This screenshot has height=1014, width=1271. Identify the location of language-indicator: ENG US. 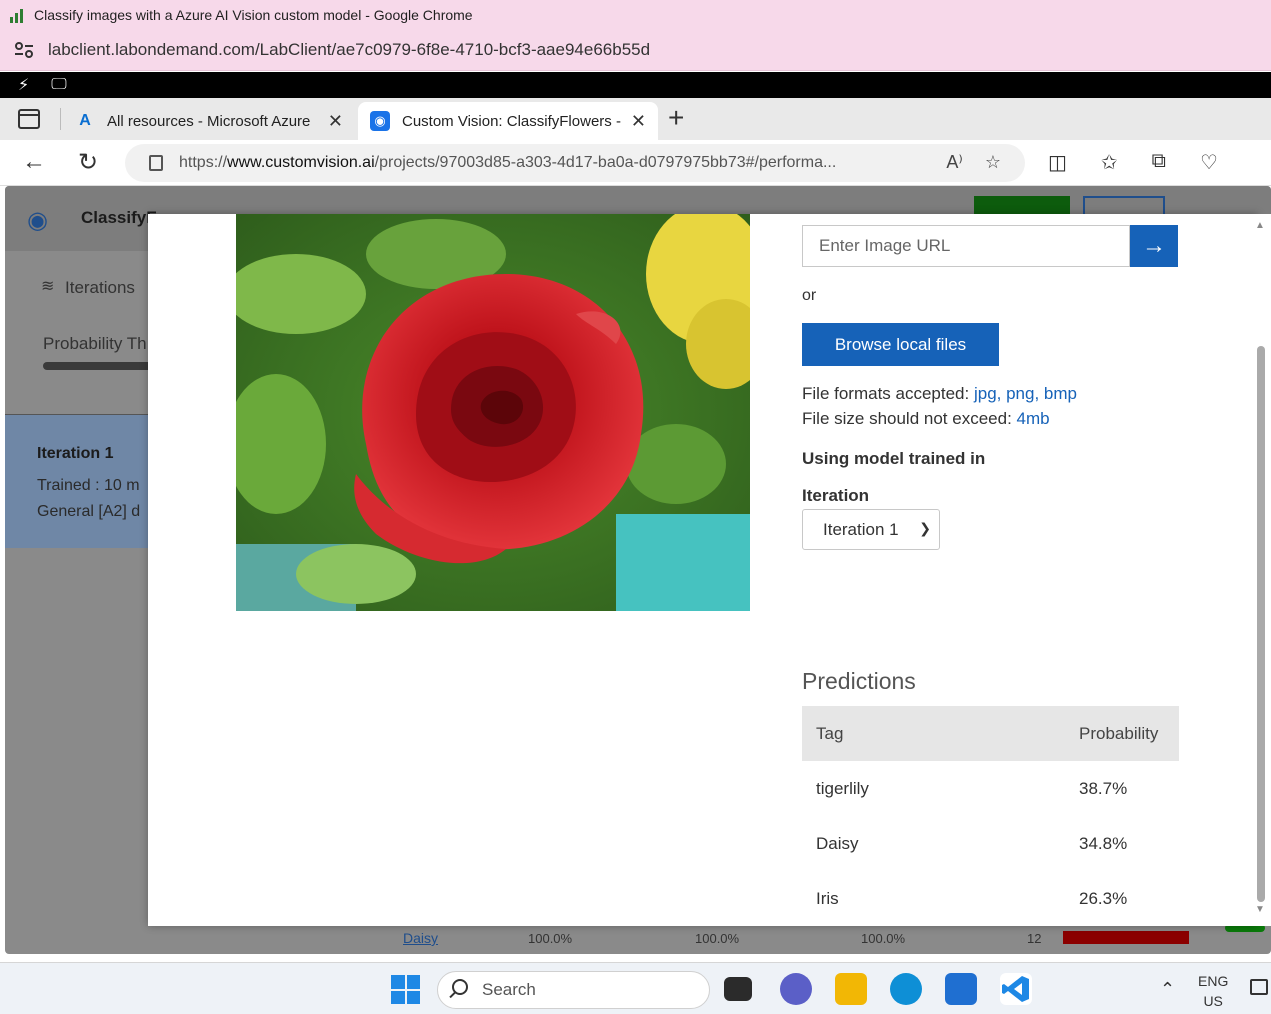
(1213, 991).